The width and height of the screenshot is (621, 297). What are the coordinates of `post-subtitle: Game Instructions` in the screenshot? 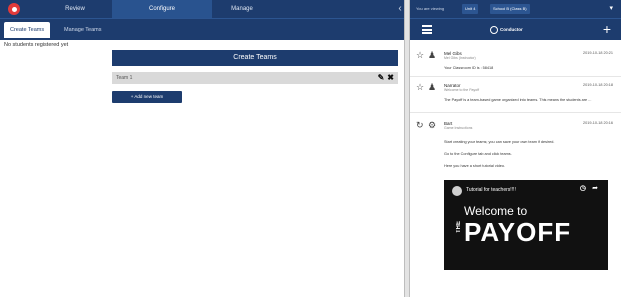 It's located at (458, 128).